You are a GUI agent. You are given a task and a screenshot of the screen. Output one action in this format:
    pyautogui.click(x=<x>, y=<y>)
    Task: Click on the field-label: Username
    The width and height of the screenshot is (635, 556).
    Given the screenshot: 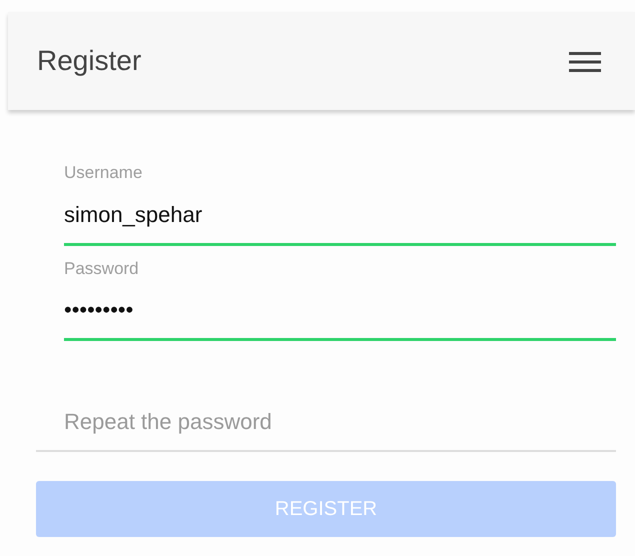 What is the action you would take?
    pyautogui.click(x=104, y=173)
    